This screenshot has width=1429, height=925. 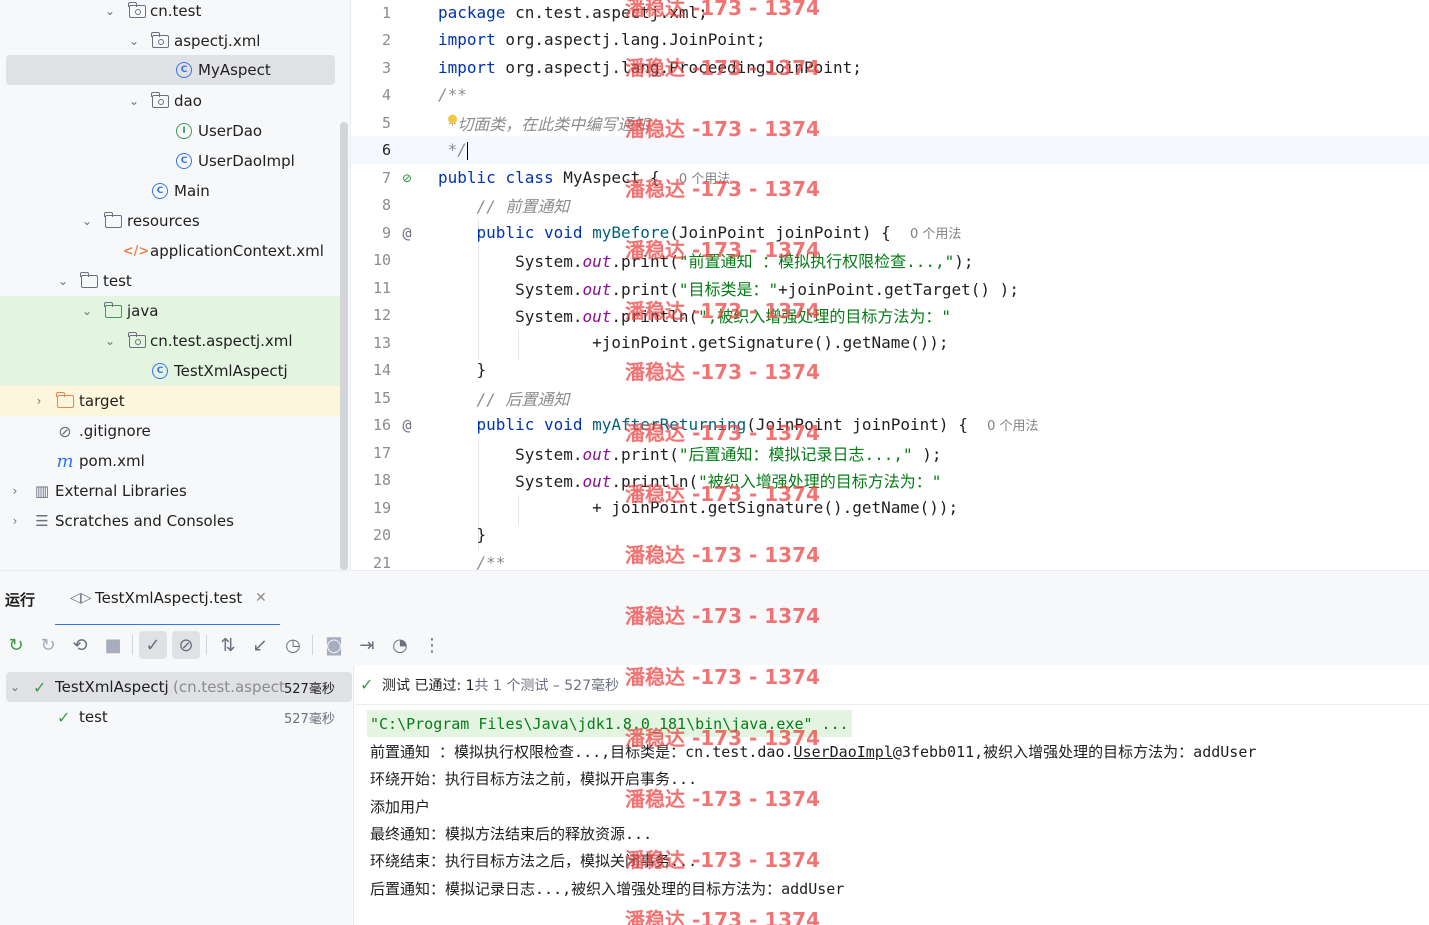 I want to click on tree-item-label: dao, so click(x=188, y=101).